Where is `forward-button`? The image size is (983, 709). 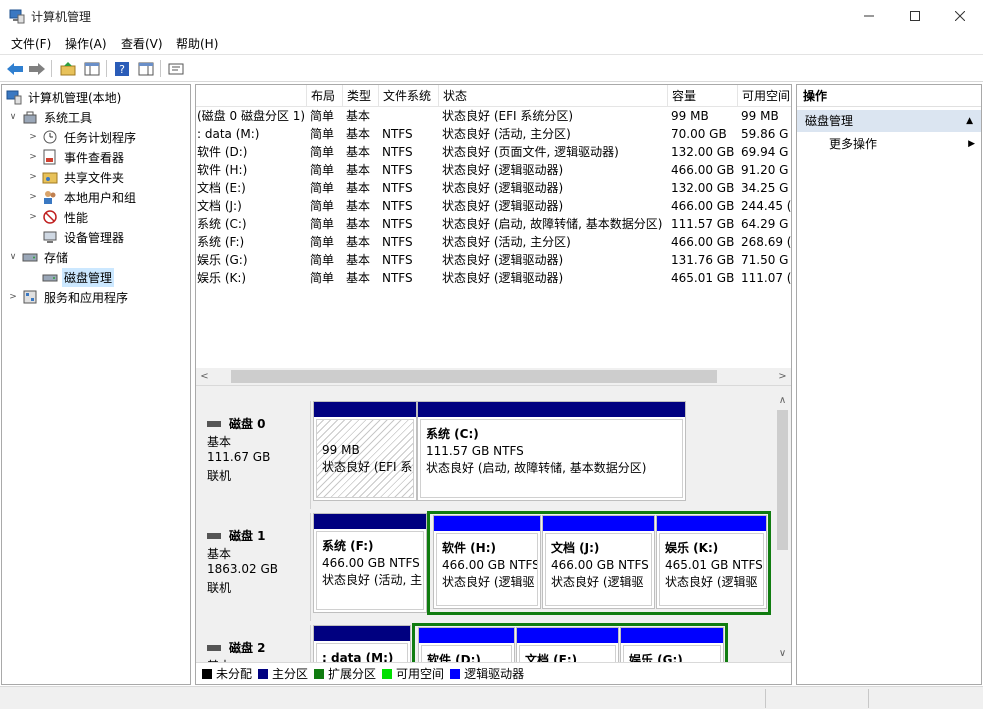 forward-button is located at coordinates (37, 69).